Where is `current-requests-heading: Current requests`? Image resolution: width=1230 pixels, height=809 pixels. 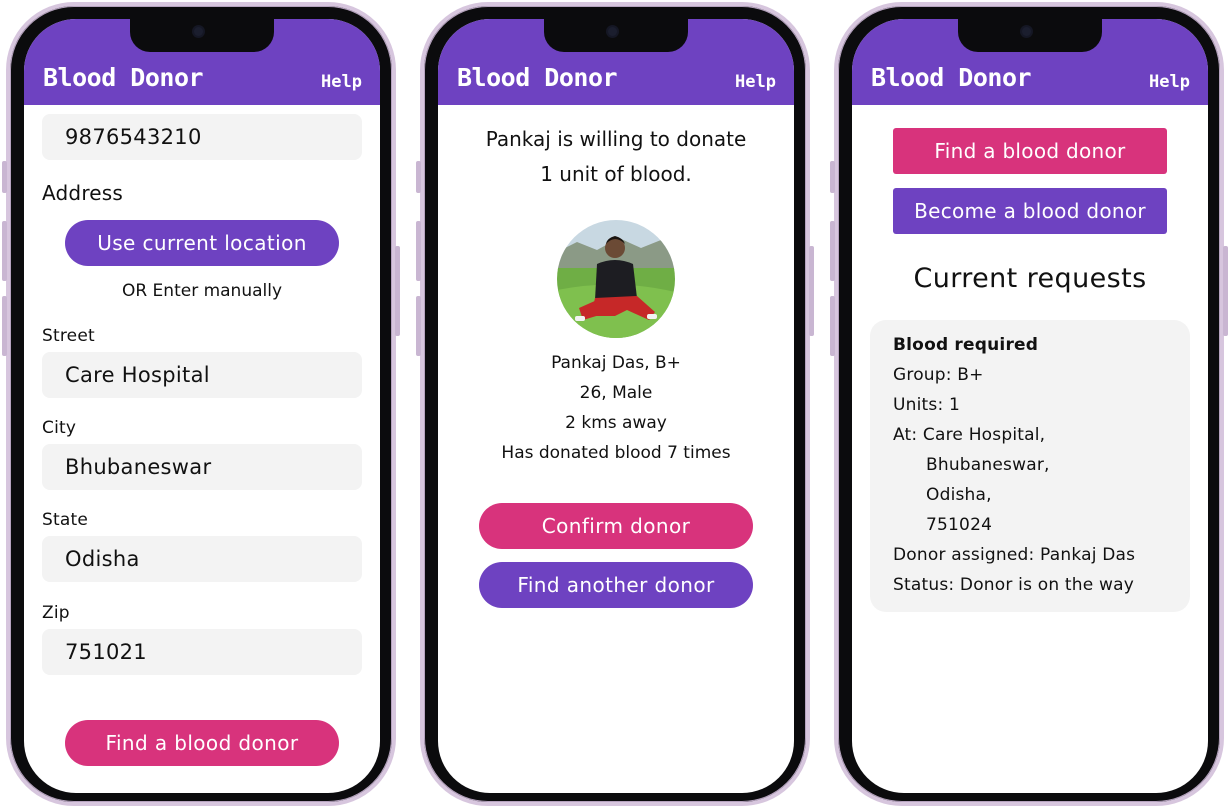
current-requests-heading: Current requests is located at coordinates (1030, 278).